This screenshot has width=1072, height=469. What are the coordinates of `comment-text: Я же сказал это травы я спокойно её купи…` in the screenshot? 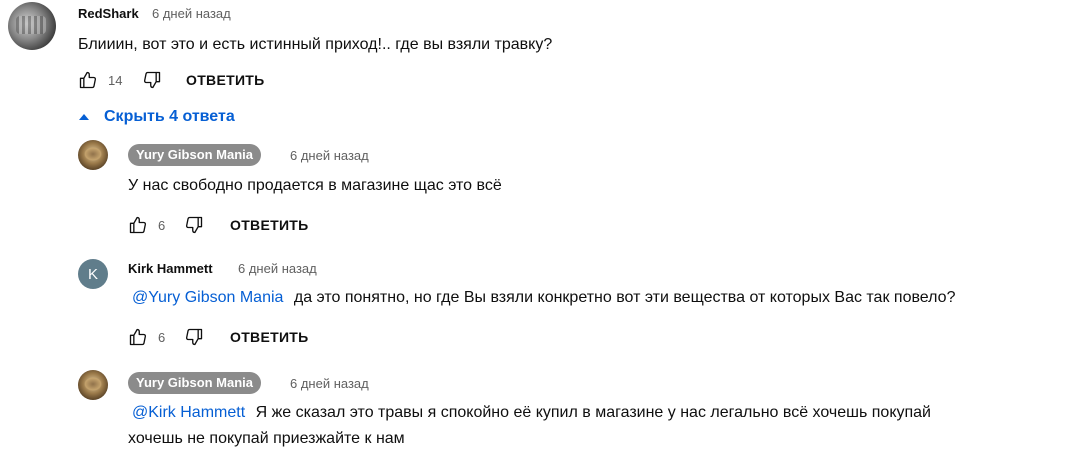 It's located at (593, 412).